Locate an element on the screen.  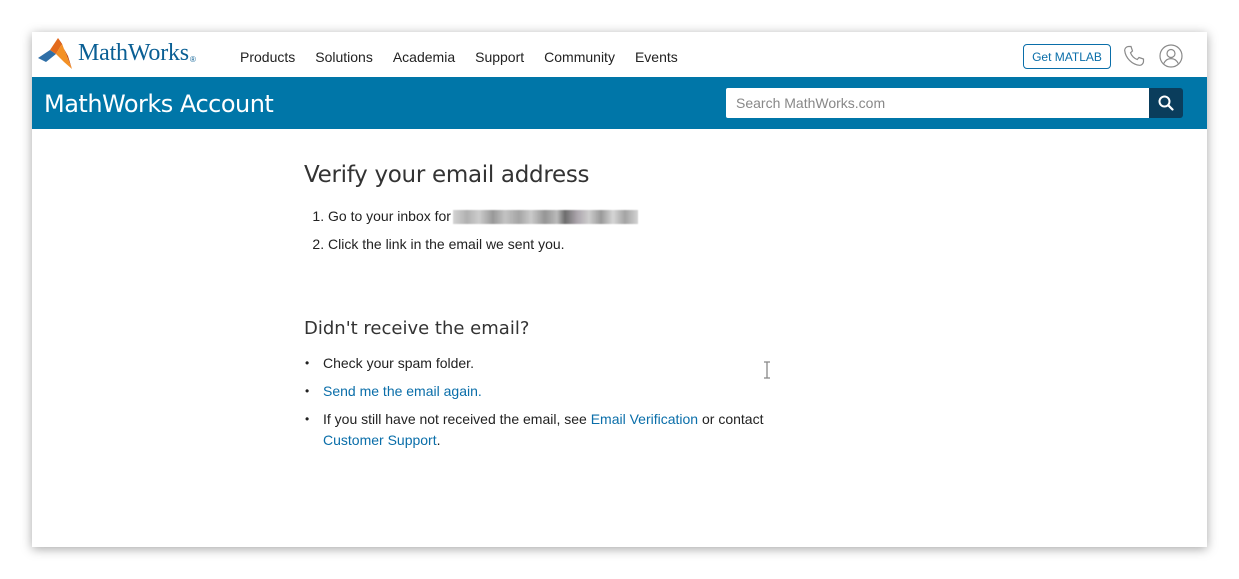
help-title: Didn't receive the email? is located at coordinates (417, 328).